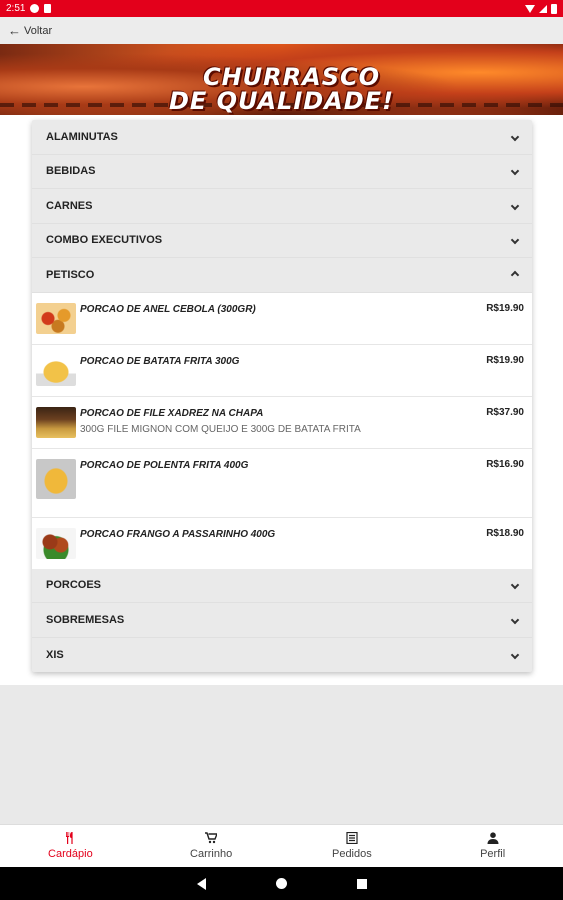 Image resolution: width=563 pixels, height=900 pixels. I want to click on nav-label: Cardápio, so click(70, 854).